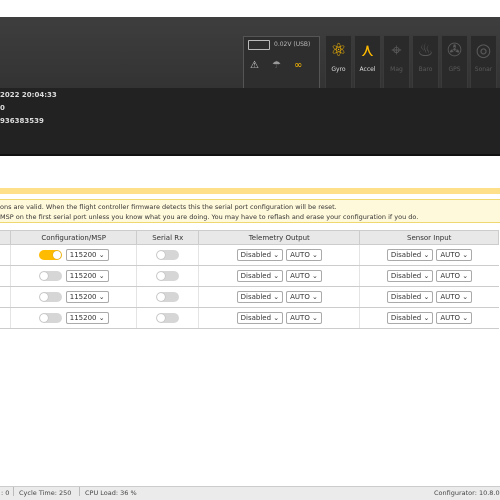  I want to click on link-quality-icon: ☂, so click(276, 65).